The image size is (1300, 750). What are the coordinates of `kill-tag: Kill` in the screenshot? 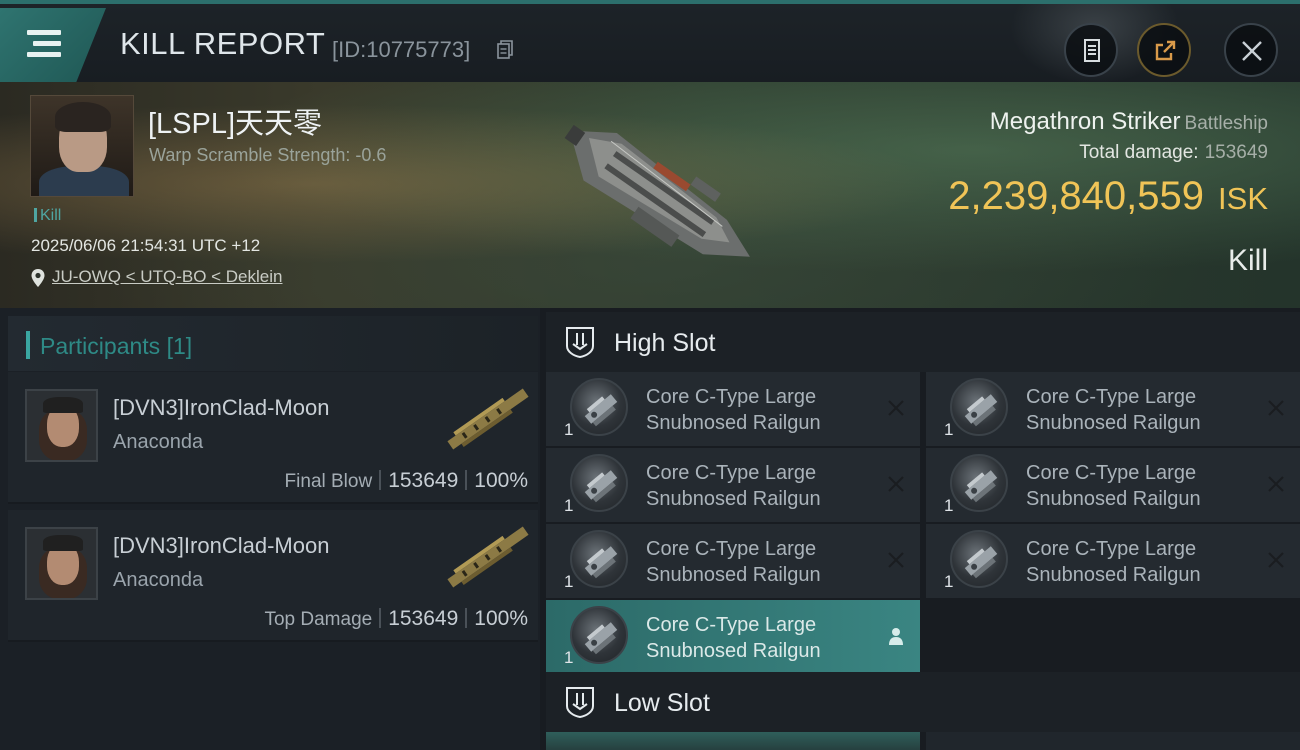 It's located at (47, 216).